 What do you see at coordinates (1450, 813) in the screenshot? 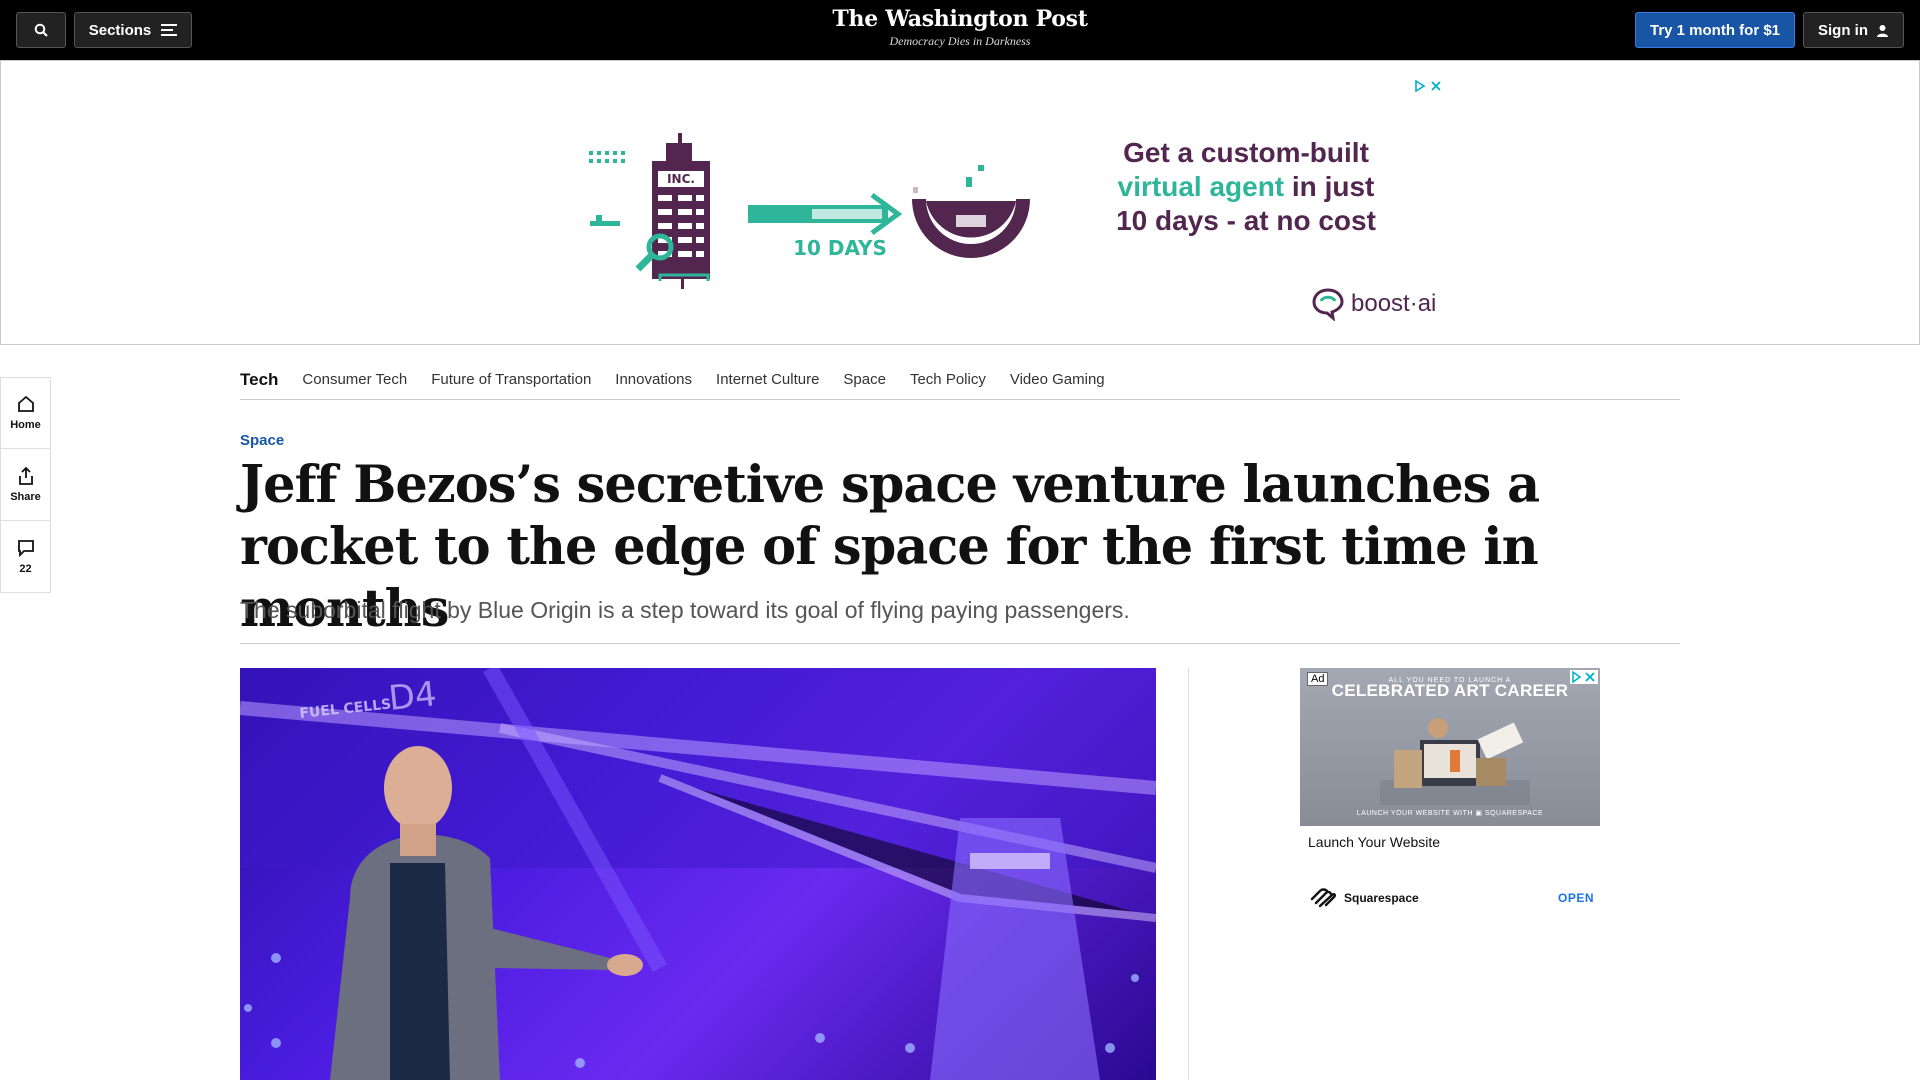
I see `sidebar-ad-bottom-text: LAUNCH YOUR WEBSITE WITH ▣ SQUARESPACE` at bounding box center [1450, 813].